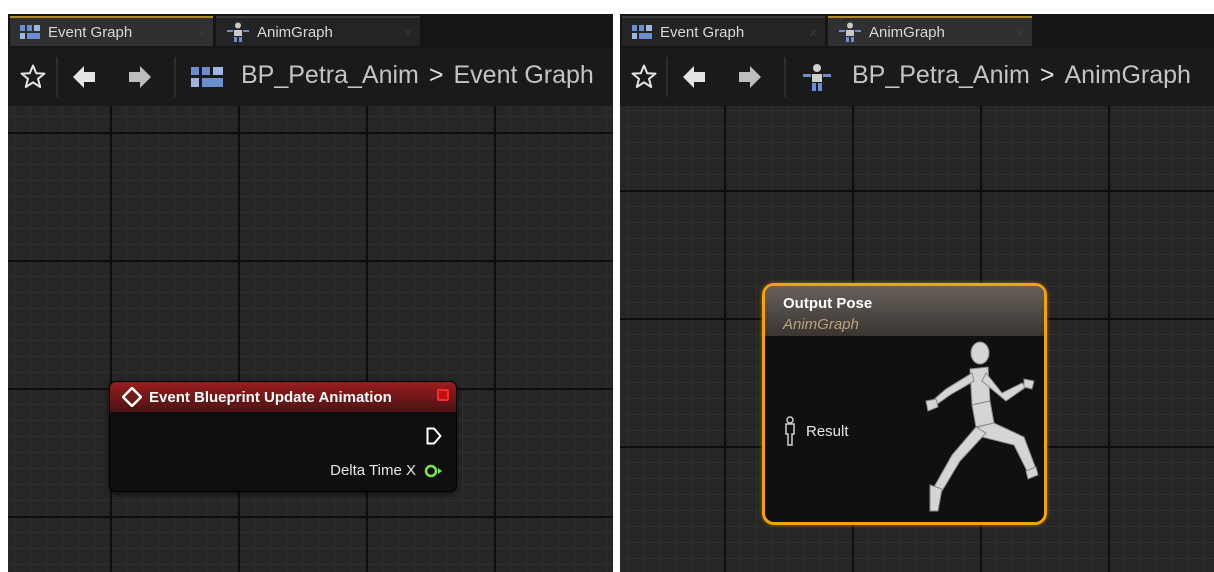 The image size is (1214, 572). Describe the element at coordinates (821, 324) in the screenshot. I see `node-subtitle: AnimGraph` at that location.